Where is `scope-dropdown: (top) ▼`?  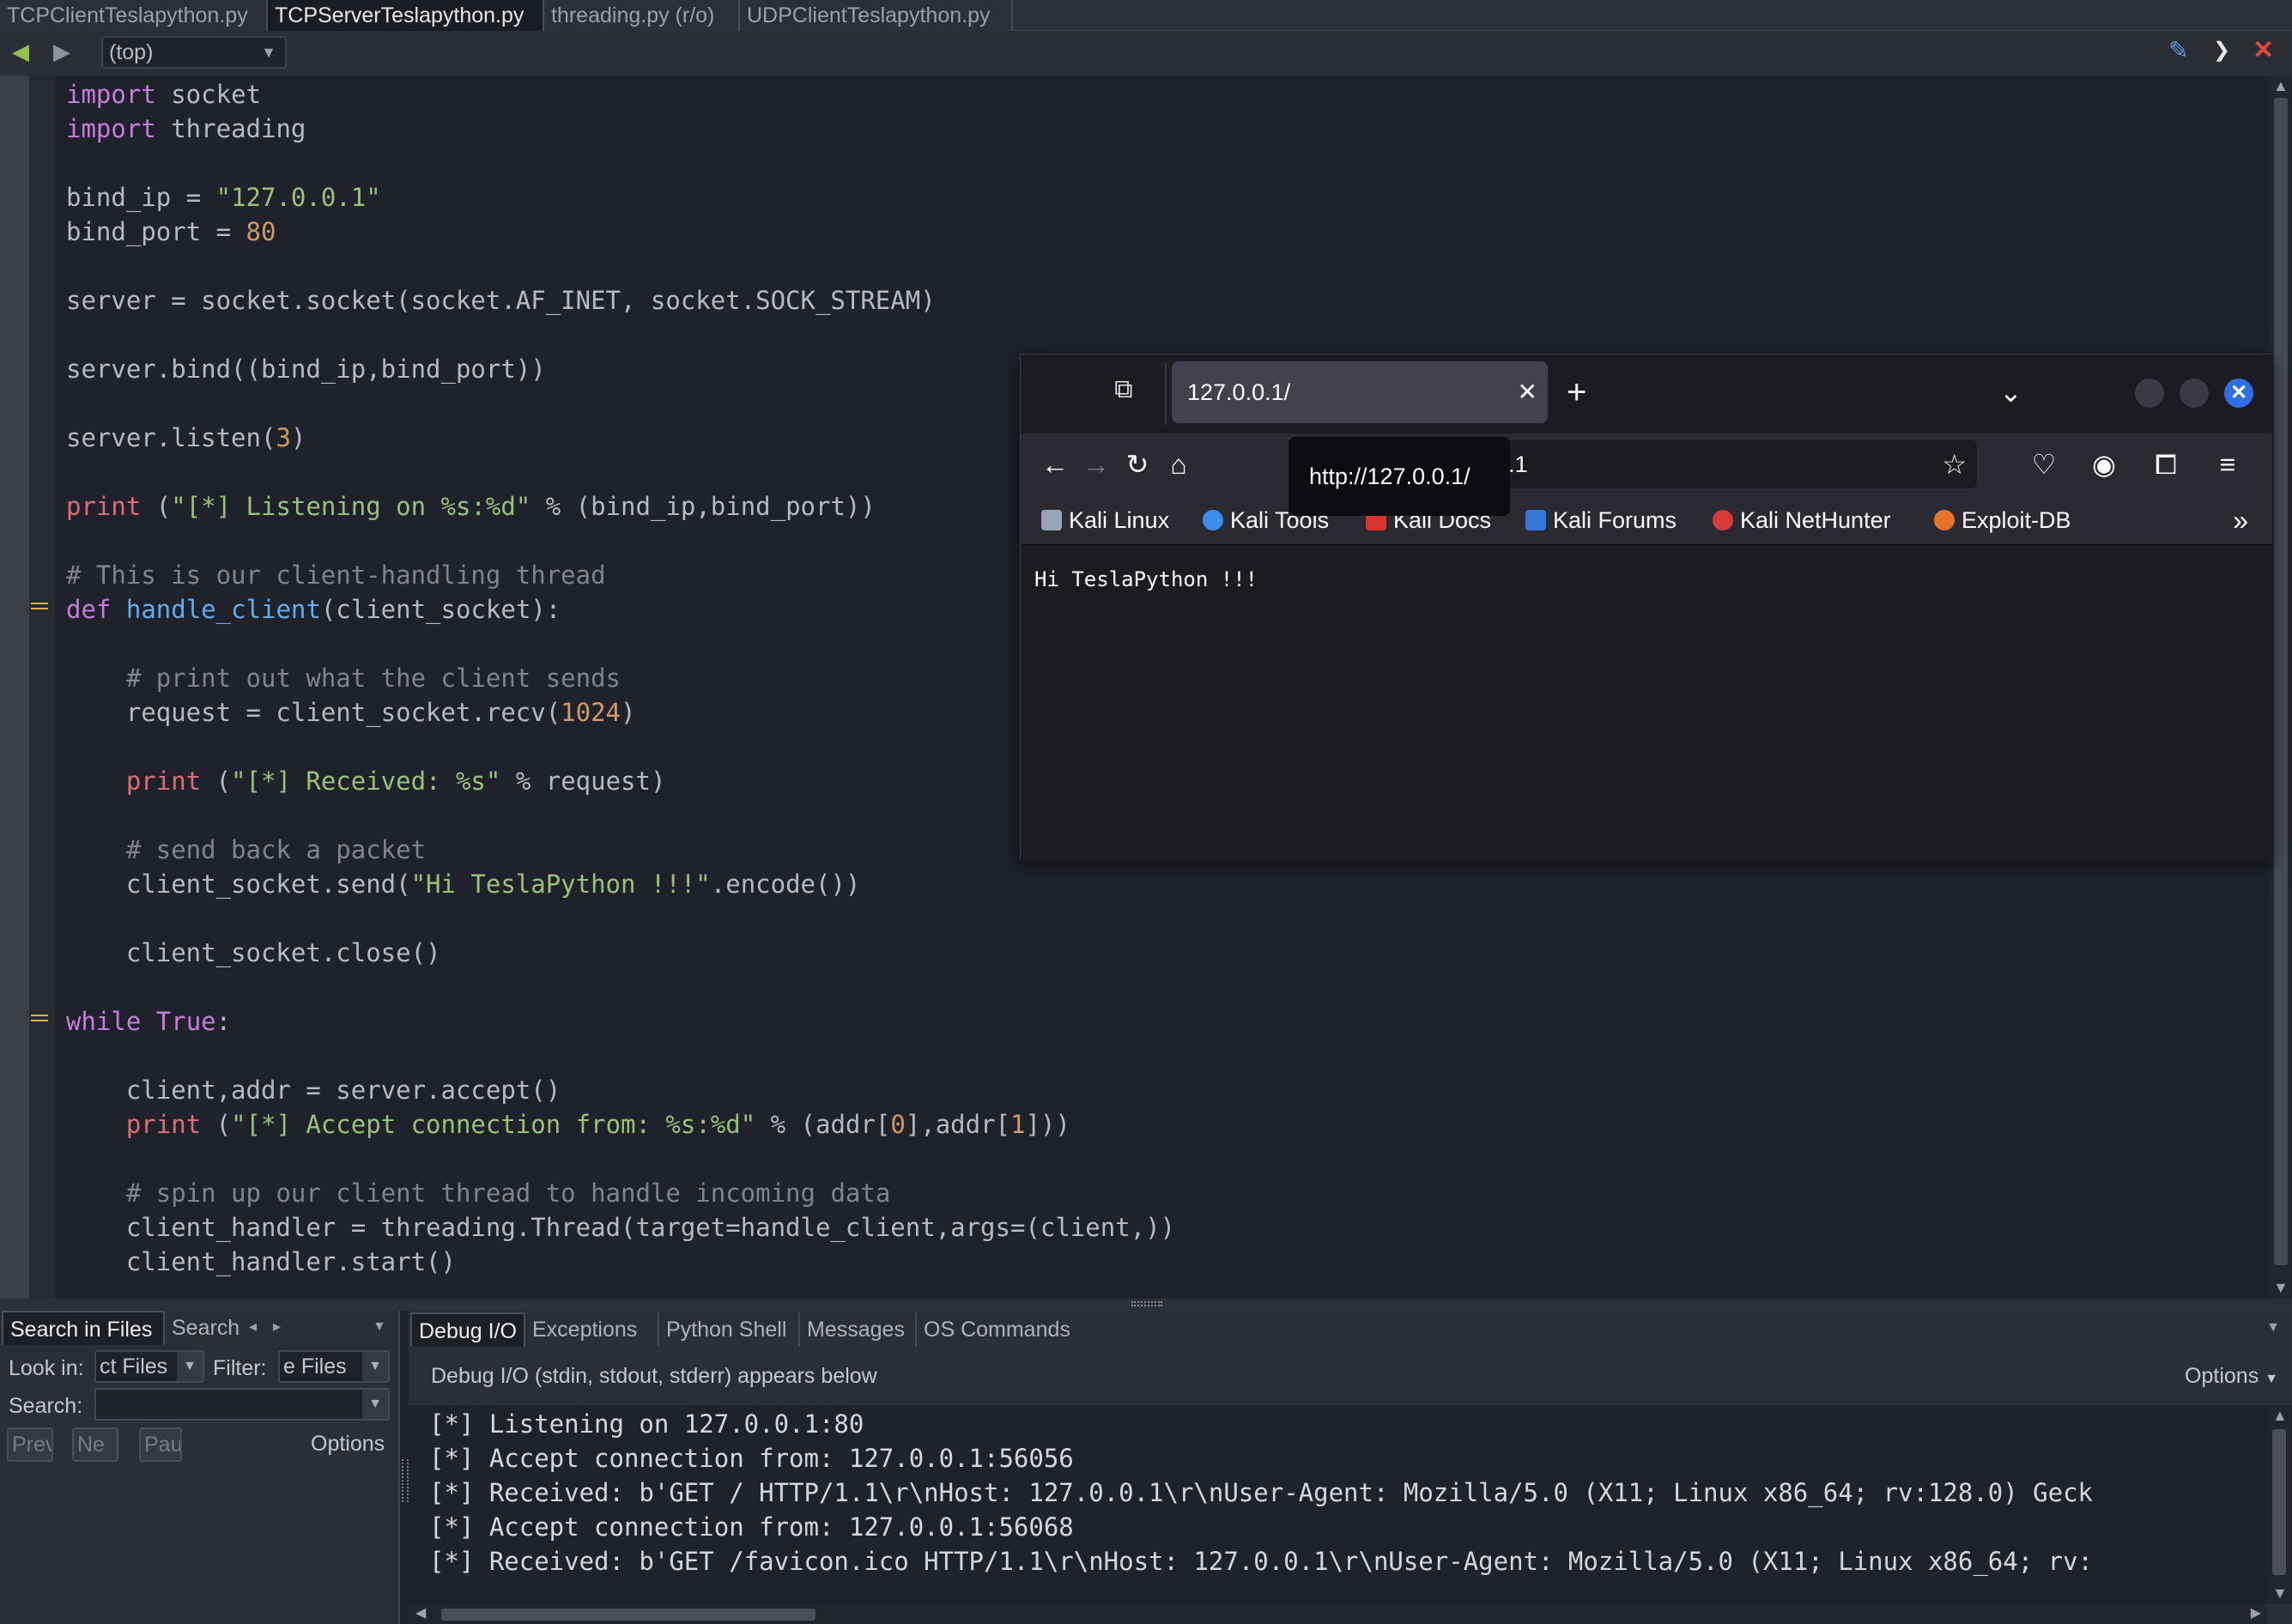 scope-dropdown: (top) ▼ is located at coordinates (194, 52).